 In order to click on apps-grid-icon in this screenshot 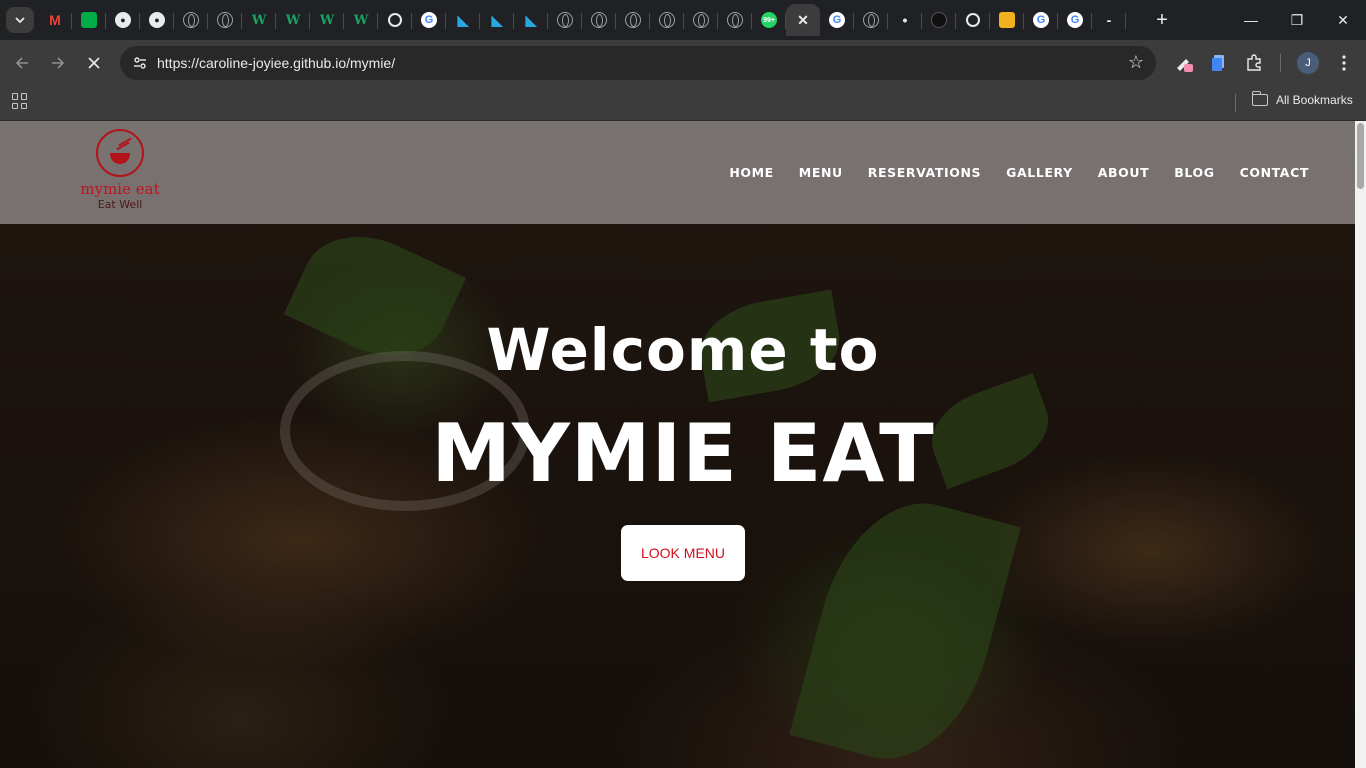, I will do `click(20, 101)`.